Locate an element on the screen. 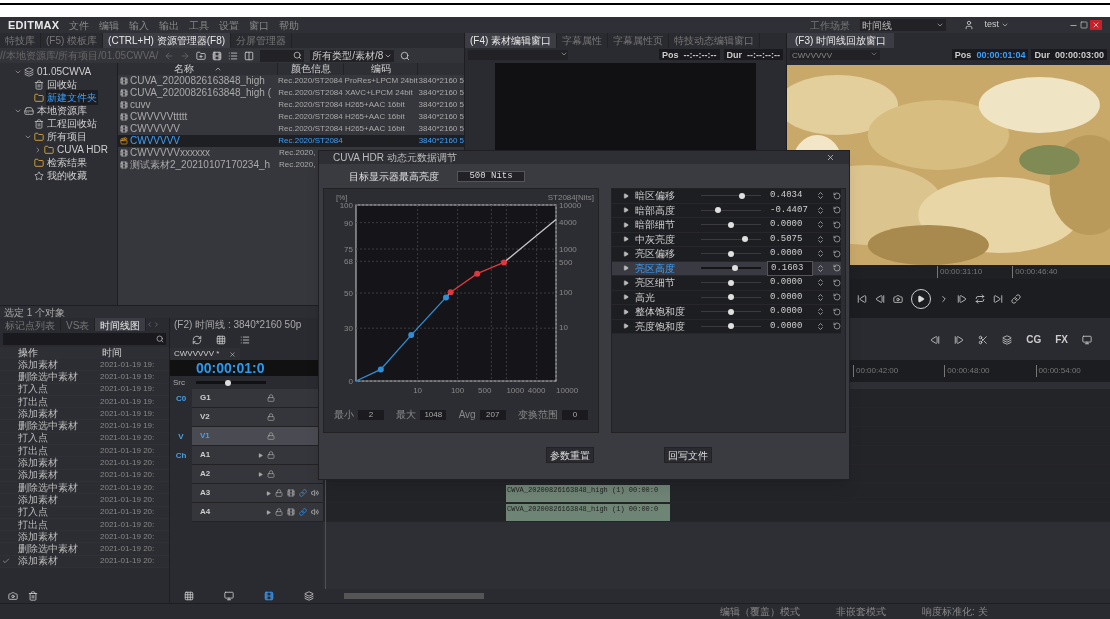 This screenshot has width=1110, height=619. status-text: 编辑（覆盖）模式 is located at coordinates (760, 612).